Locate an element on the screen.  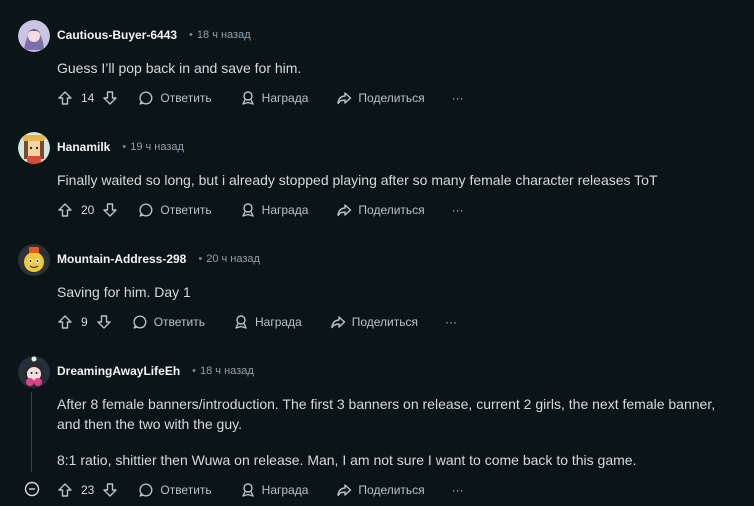
minus-circle-icon is located at coordinates (32, 489).